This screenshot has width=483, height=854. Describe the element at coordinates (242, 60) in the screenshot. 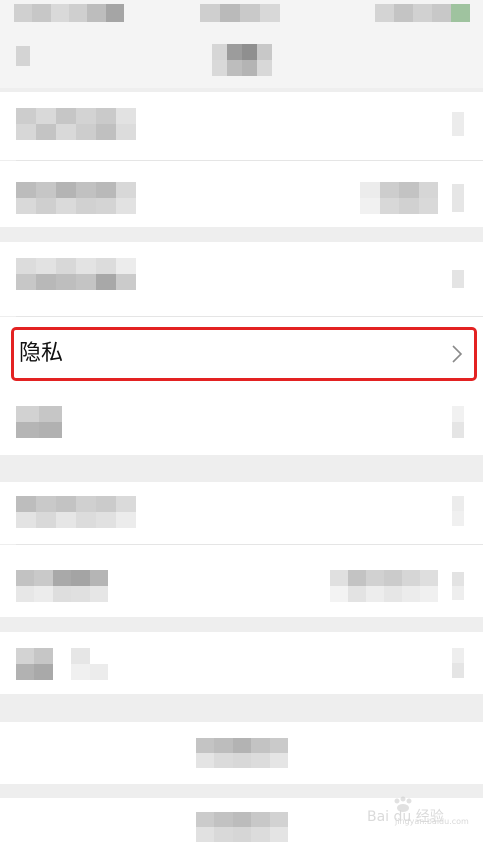

I see `blurred-page-title` at that location.